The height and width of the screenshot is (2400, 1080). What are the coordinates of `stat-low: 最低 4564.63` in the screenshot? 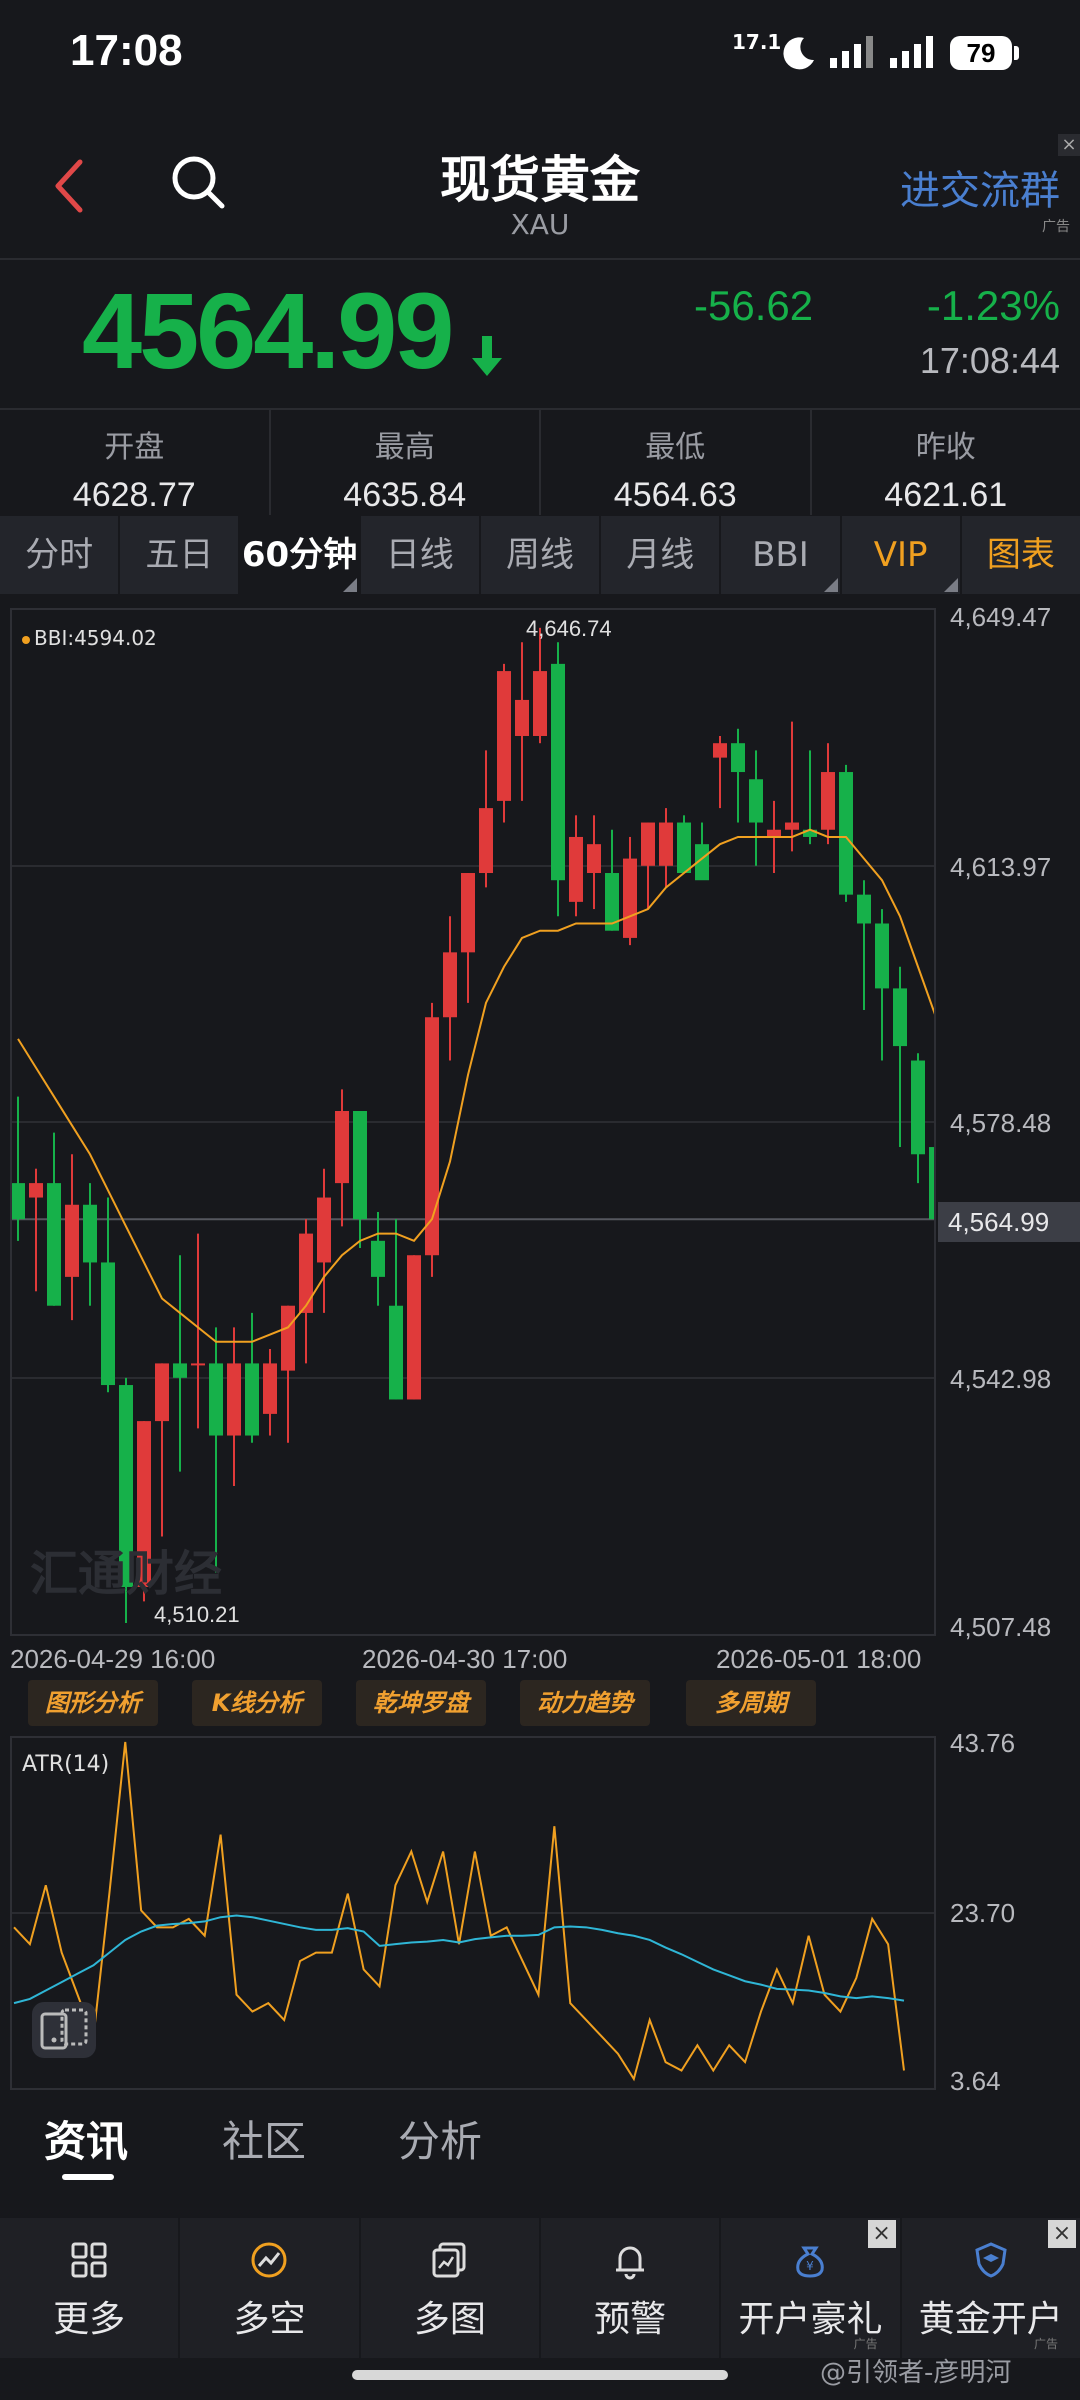 It's located at (676, 462).